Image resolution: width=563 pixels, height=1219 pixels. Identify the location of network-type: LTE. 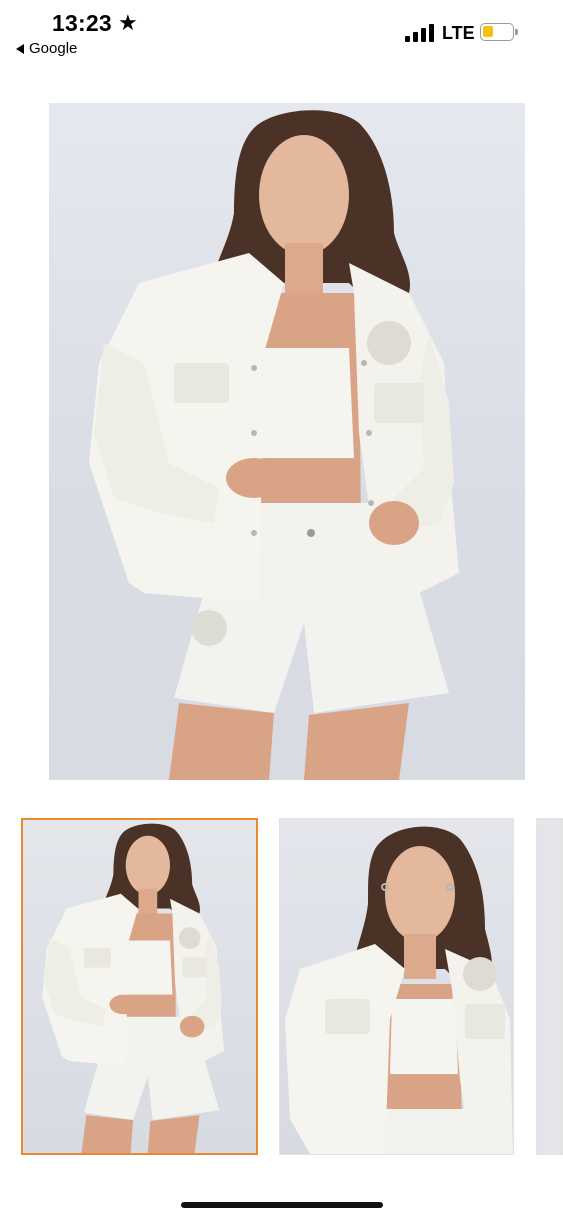
(458, 33).